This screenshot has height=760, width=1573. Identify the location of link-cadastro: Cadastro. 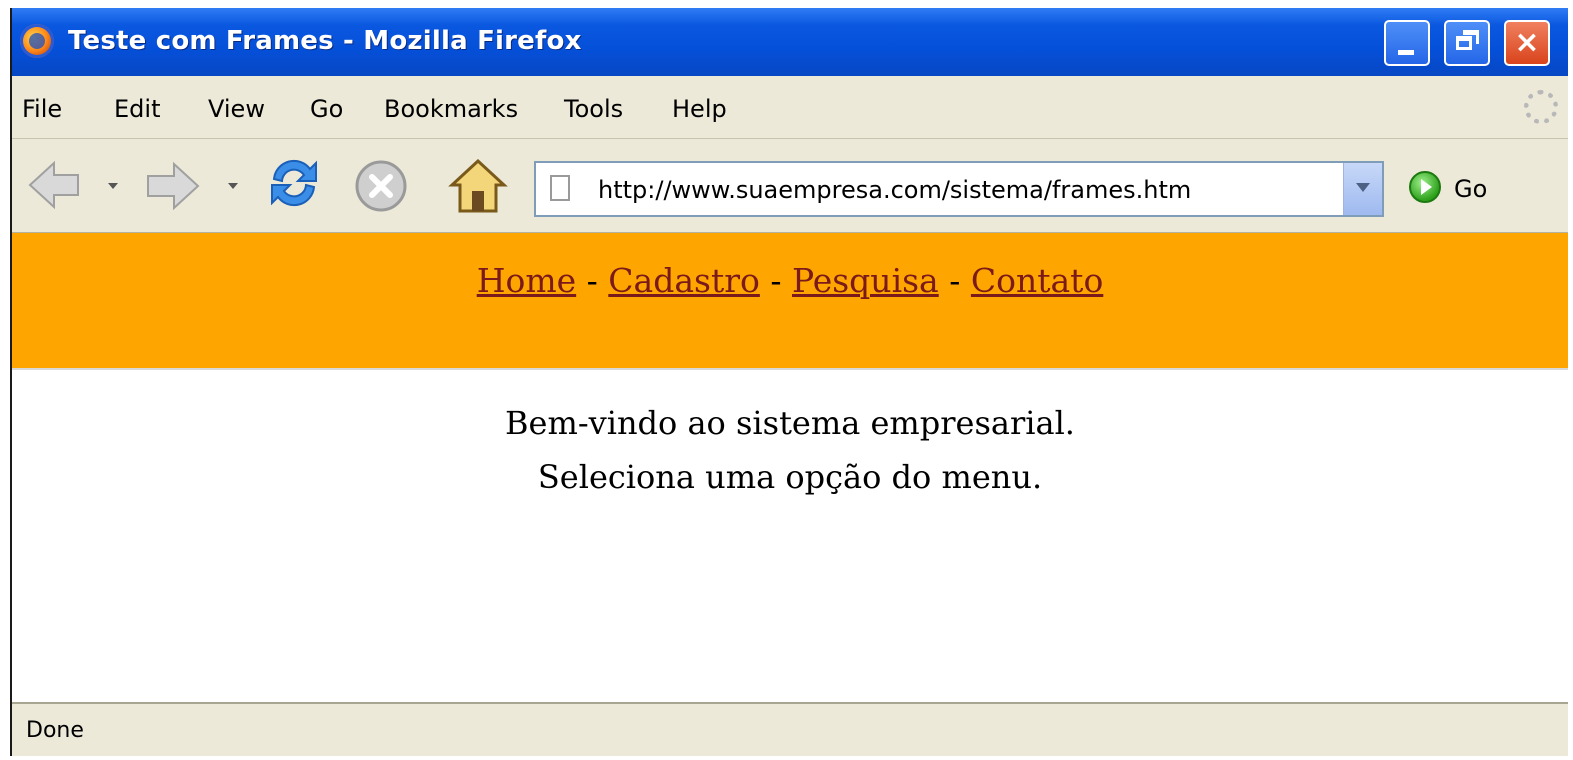
(684, 280).